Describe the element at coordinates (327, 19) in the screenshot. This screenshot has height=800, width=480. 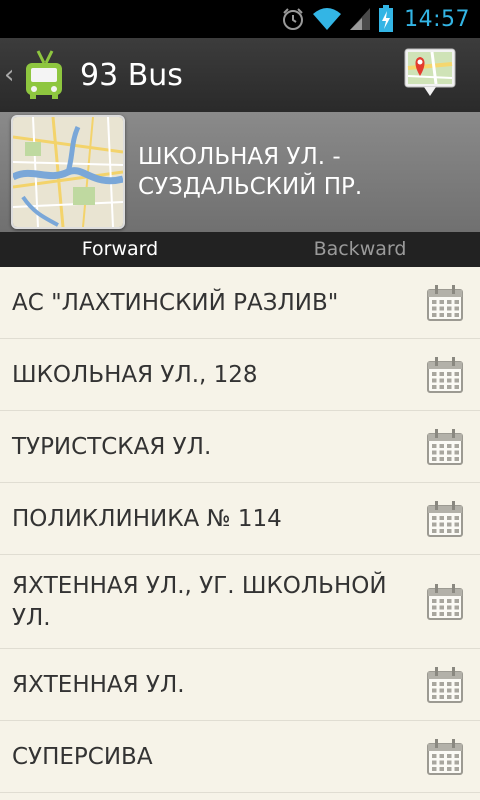
I see `wifi-icon` at that location.